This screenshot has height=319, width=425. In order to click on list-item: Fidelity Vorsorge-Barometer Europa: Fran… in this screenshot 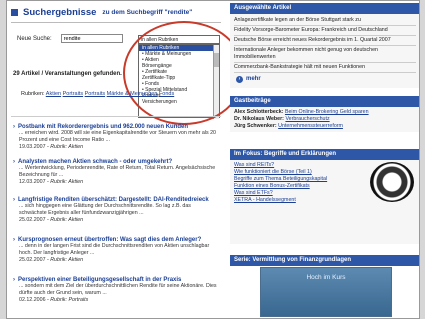, I will do `click(325, 31)`.